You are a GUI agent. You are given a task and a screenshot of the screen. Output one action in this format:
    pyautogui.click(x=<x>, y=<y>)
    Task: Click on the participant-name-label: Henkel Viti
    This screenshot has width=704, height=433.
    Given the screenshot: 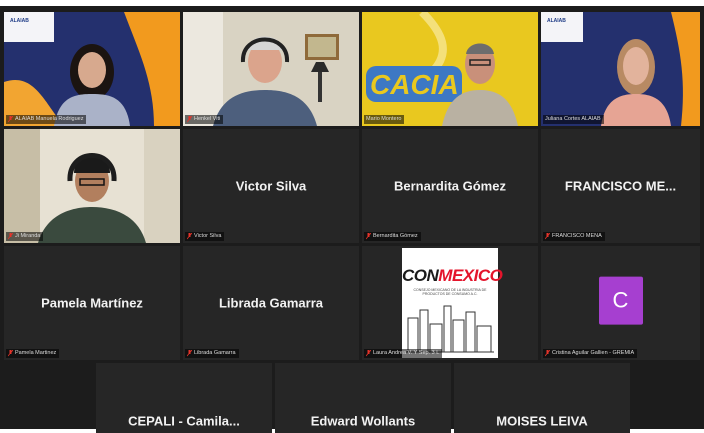 What is the action you would take?
    pyautogui.click(x=204, y=119)
    